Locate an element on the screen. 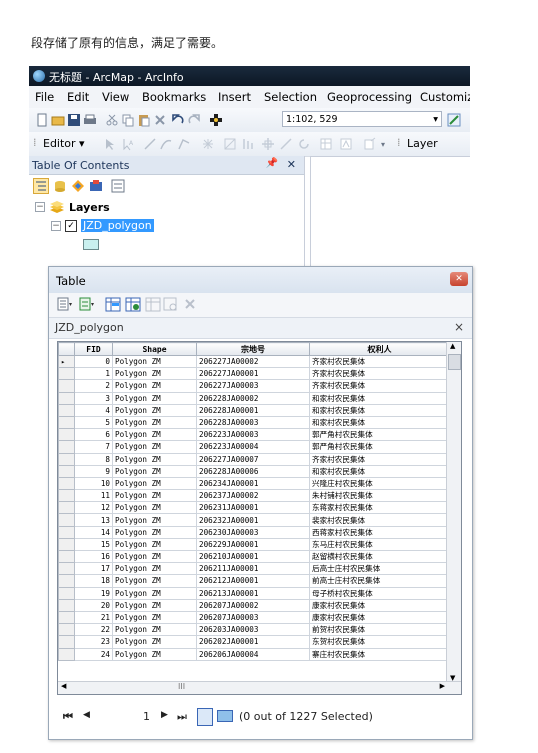 This screenshot has width=538, height=753. cell-parcel-number: 206228JA00006 is located at coordinates (253, 471).